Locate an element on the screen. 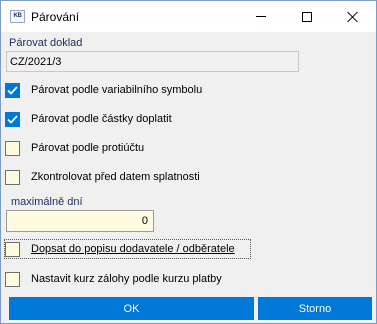 The height and width of the screenshot is (324, 377). ok-button: OK is located at coordinates (131, 308).